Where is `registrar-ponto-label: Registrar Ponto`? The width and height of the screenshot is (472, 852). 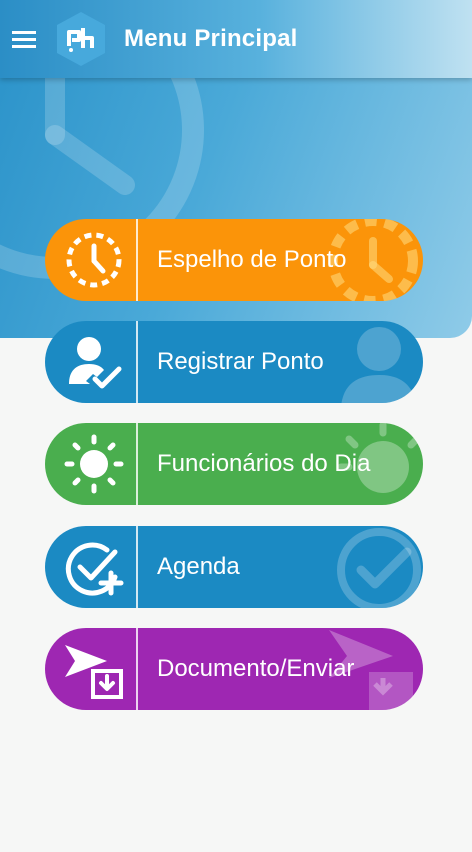 registrar-ponto-label: Registrar Ponto is located at coordinates (240, 361).